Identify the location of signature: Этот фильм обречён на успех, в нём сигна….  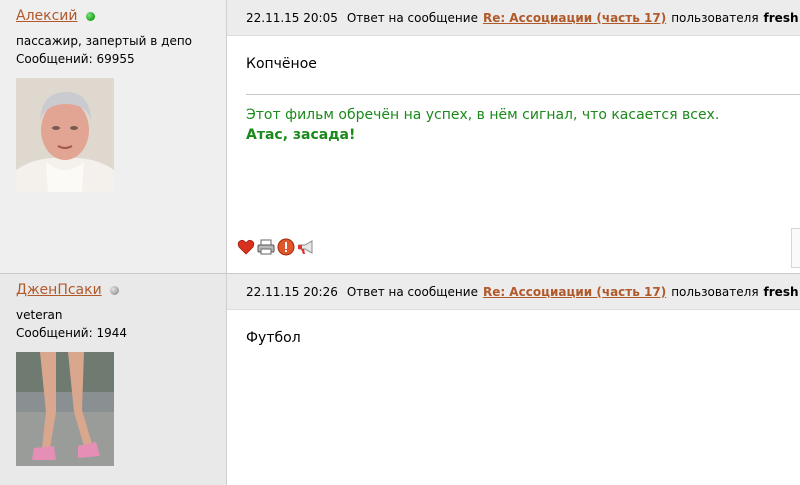
(523, 125).